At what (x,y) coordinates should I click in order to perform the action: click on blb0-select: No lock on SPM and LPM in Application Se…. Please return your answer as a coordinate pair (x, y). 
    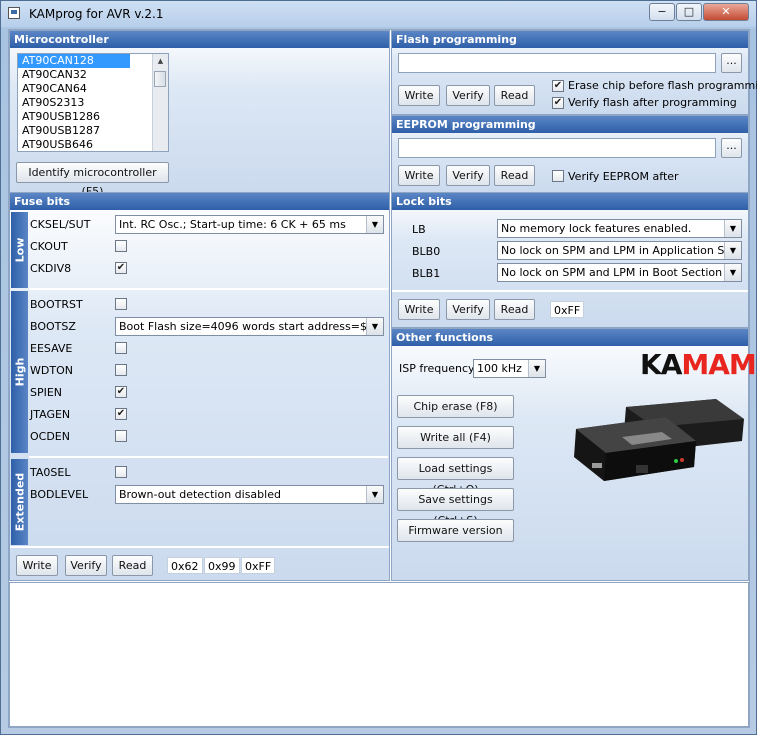
    Looking at the image, I should click on (619, 250).